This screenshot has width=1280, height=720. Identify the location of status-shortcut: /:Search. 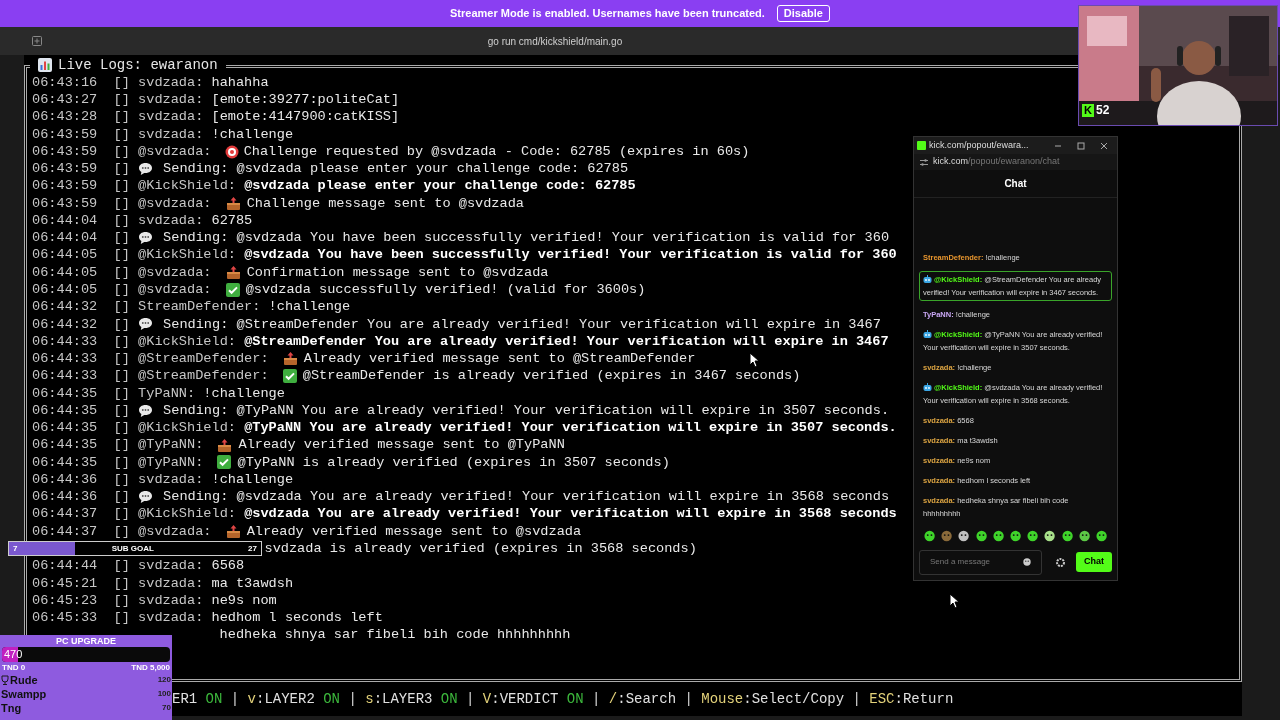
(642, 699).